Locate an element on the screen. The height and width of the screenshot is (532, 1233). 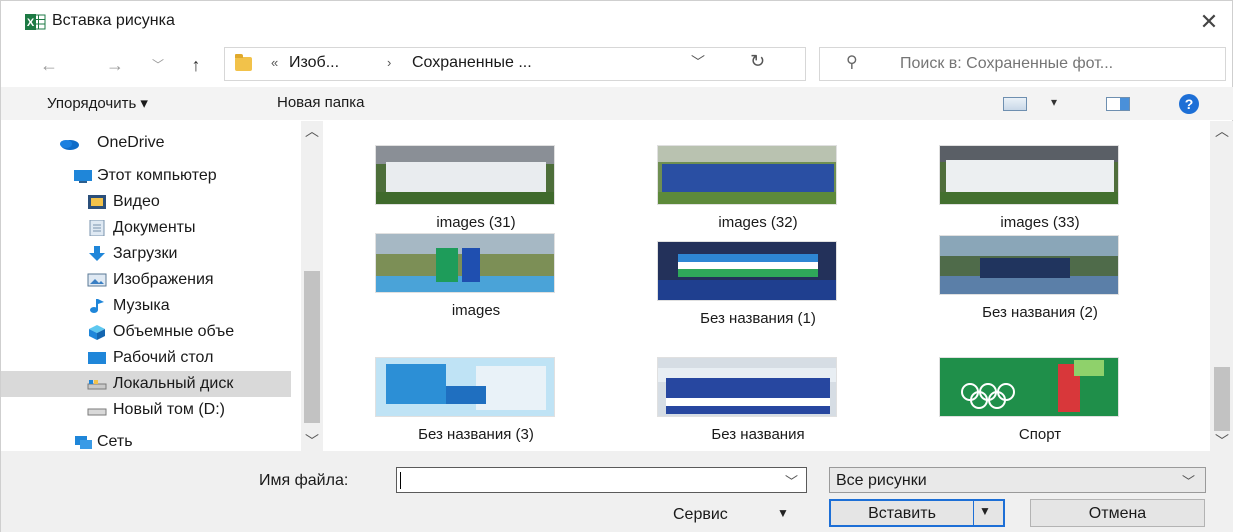
sidebar-item-documents: Документы is located at coordinates (146, 228).